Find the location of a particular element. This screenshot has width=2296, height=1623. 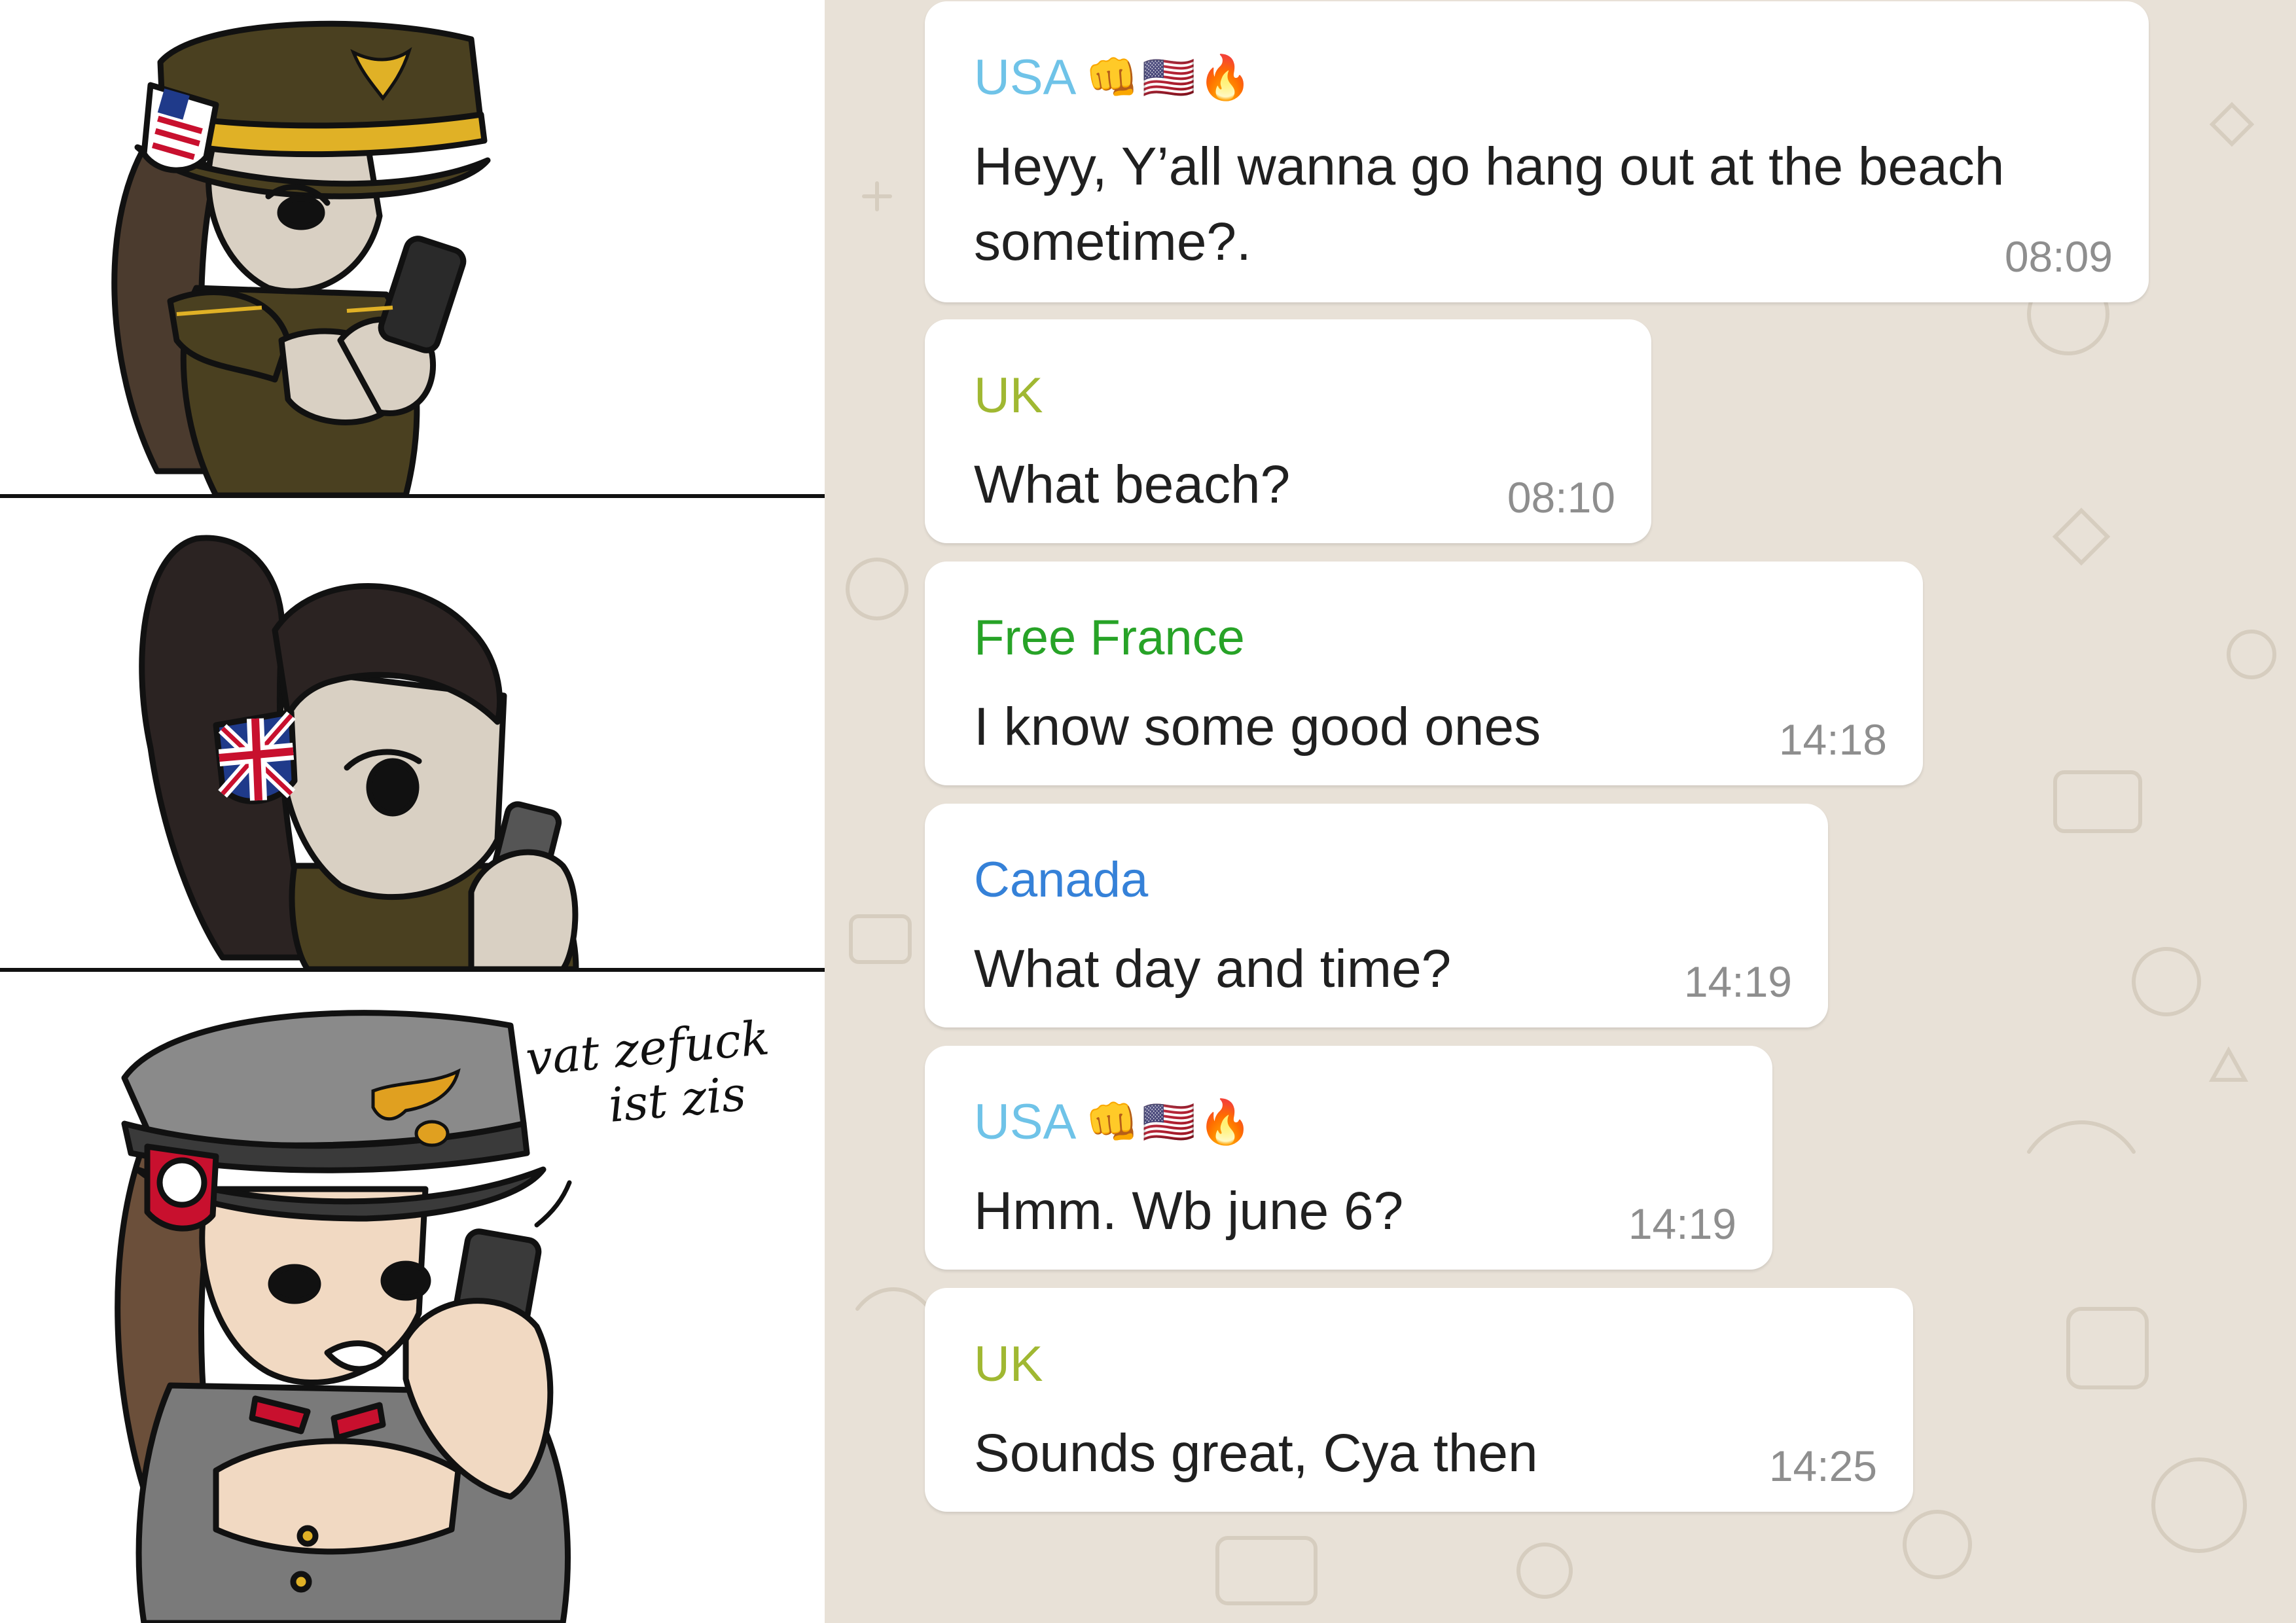

message-bubble: UK What beach? 08:10 is located at coordinates (1288, 431).